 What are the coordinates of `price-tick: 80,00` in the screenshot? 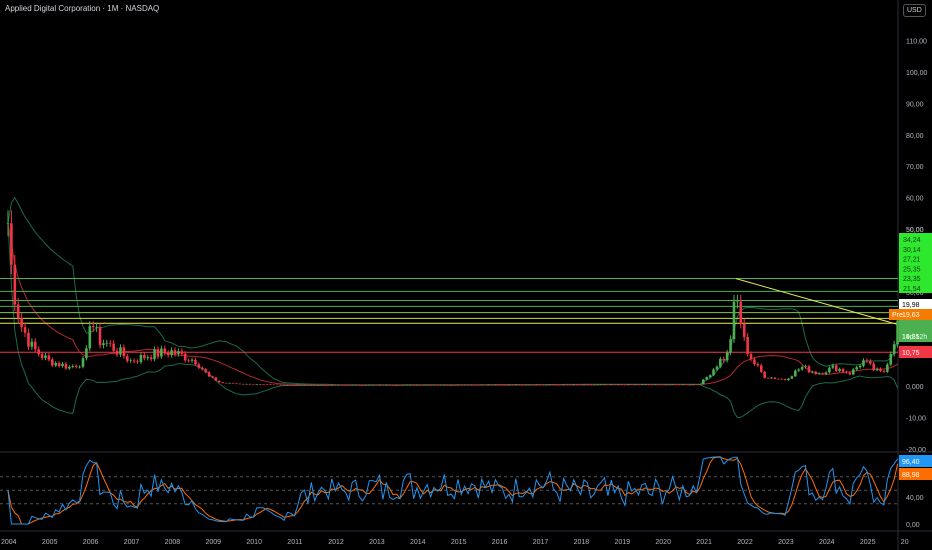 It's located at (915, 136).